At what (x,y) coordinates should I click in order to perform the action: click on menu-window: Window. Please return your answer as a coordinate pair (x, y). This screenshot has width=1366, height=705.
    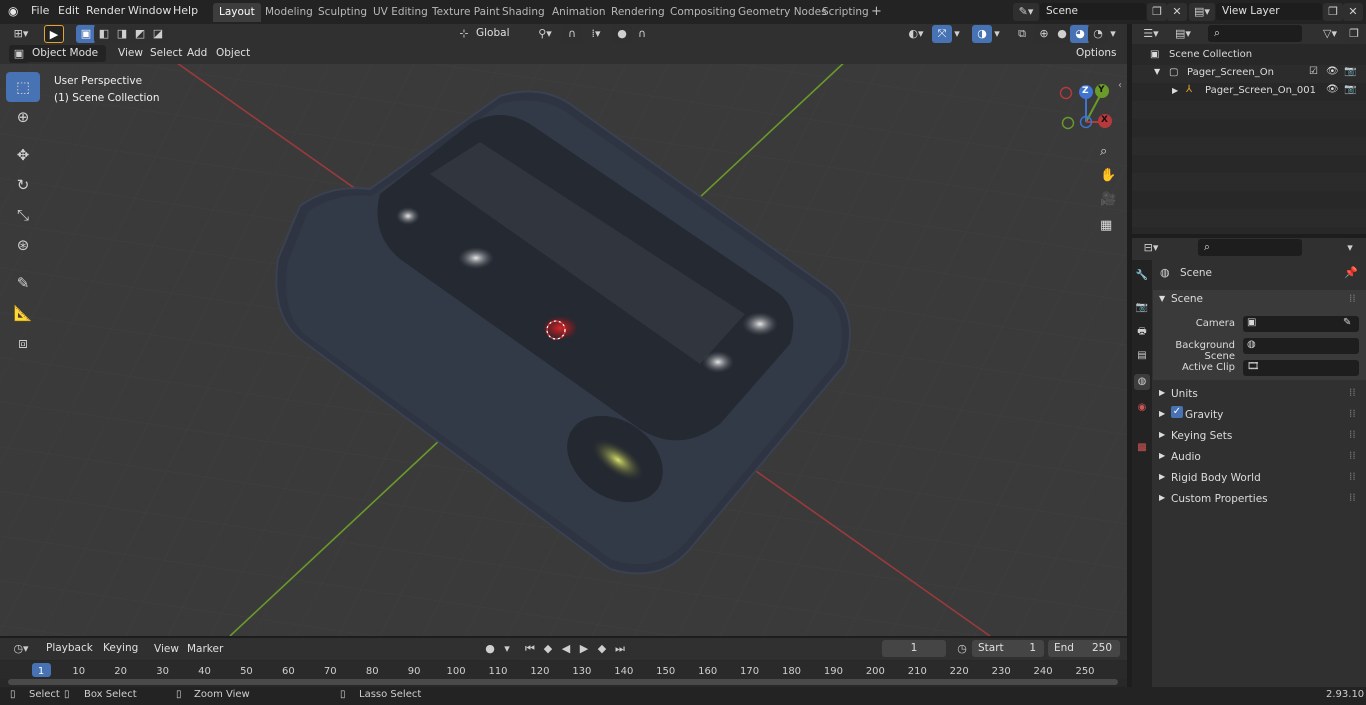
    Looking at the image, I should click on (149, 10).